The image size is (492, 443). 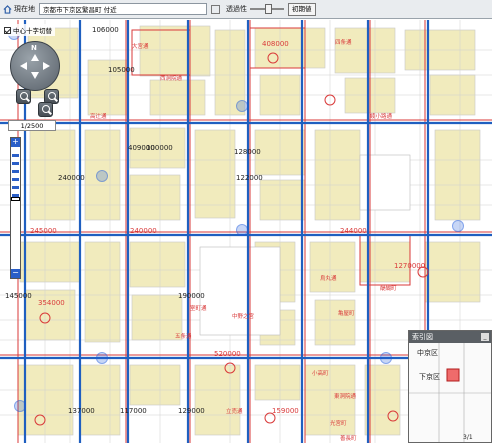 What do you see at coordinates (450, 337) in the screenshot?
I see `index-map-header: 索引図 _` at bounding box center [450, 337].